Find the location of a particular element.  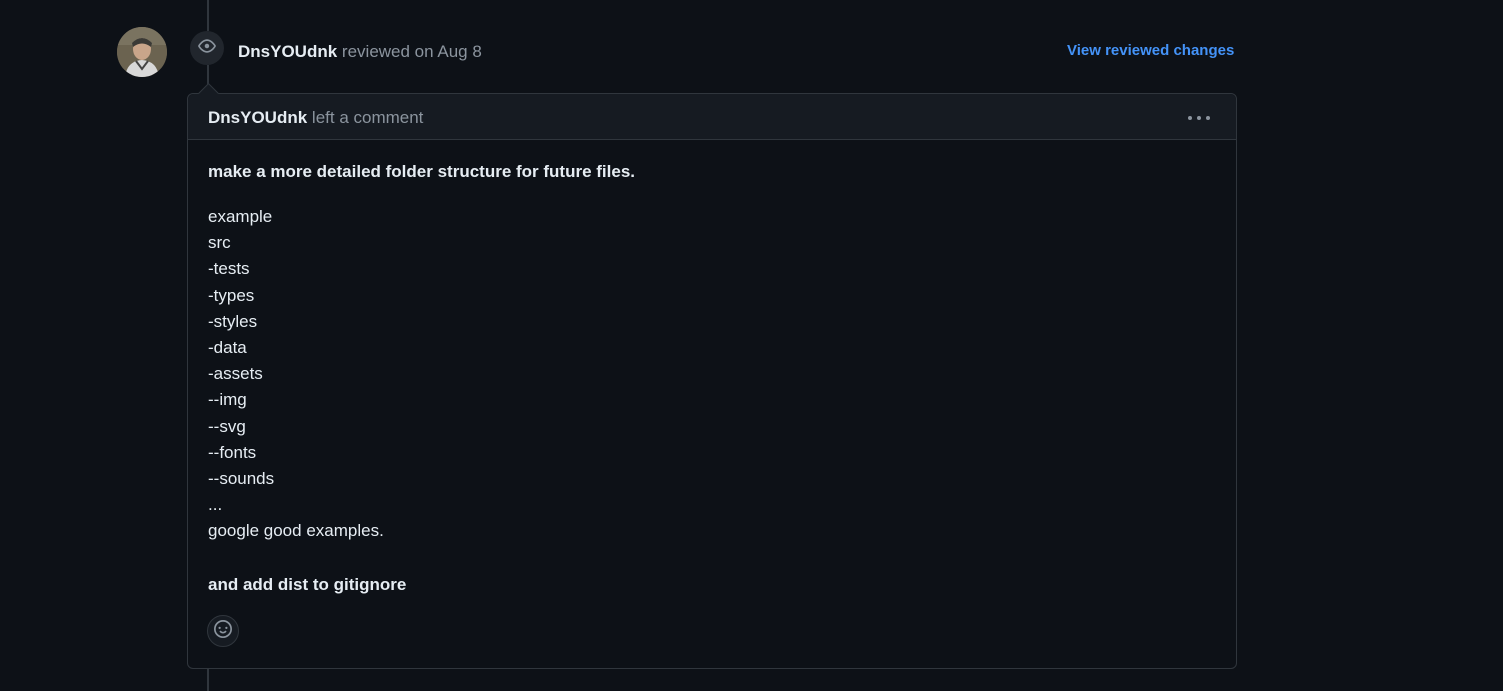

comment-options-button is located at coordinates (1199, 117).